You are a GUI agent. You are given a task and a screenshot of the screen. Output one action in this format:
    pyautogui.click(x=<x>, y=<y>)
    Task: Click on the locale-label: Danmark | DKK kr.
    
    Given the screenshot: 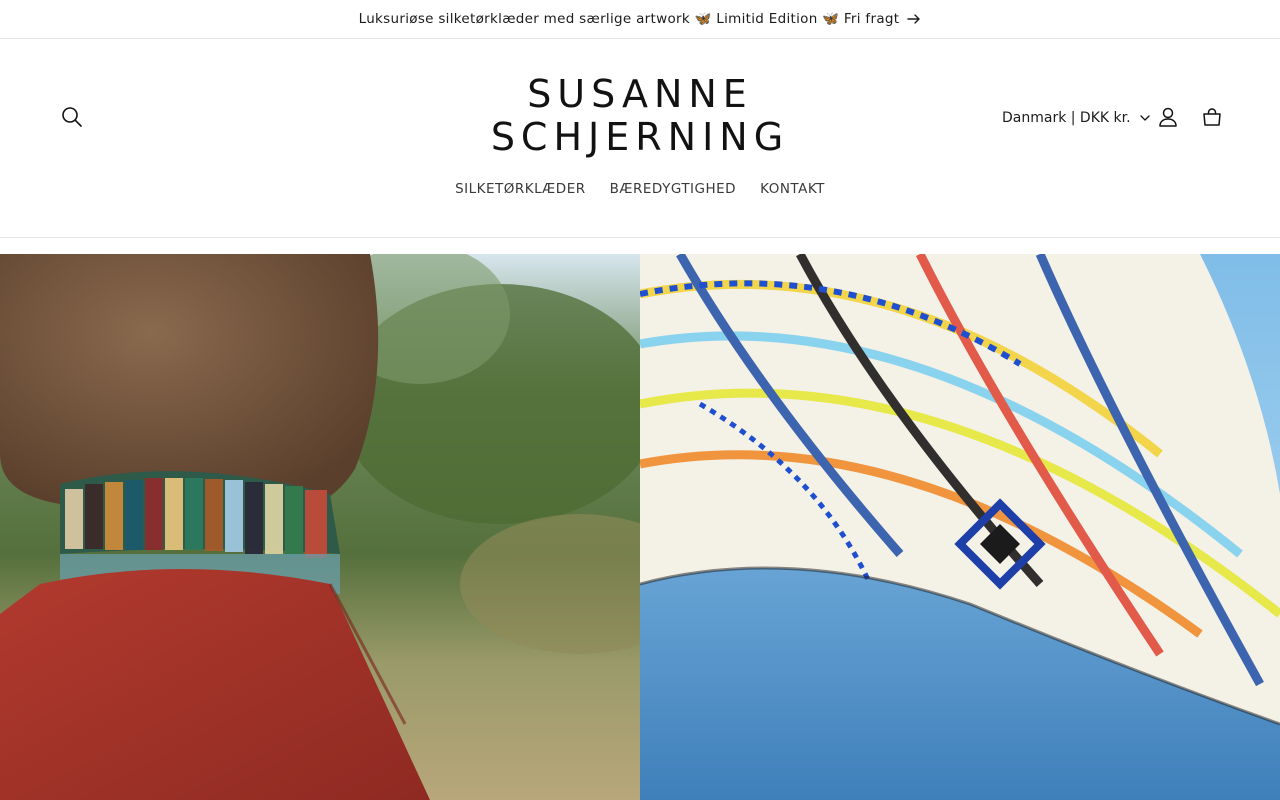 What is the action you would take?
    pyautogui.click(x=1066, y=118)
    